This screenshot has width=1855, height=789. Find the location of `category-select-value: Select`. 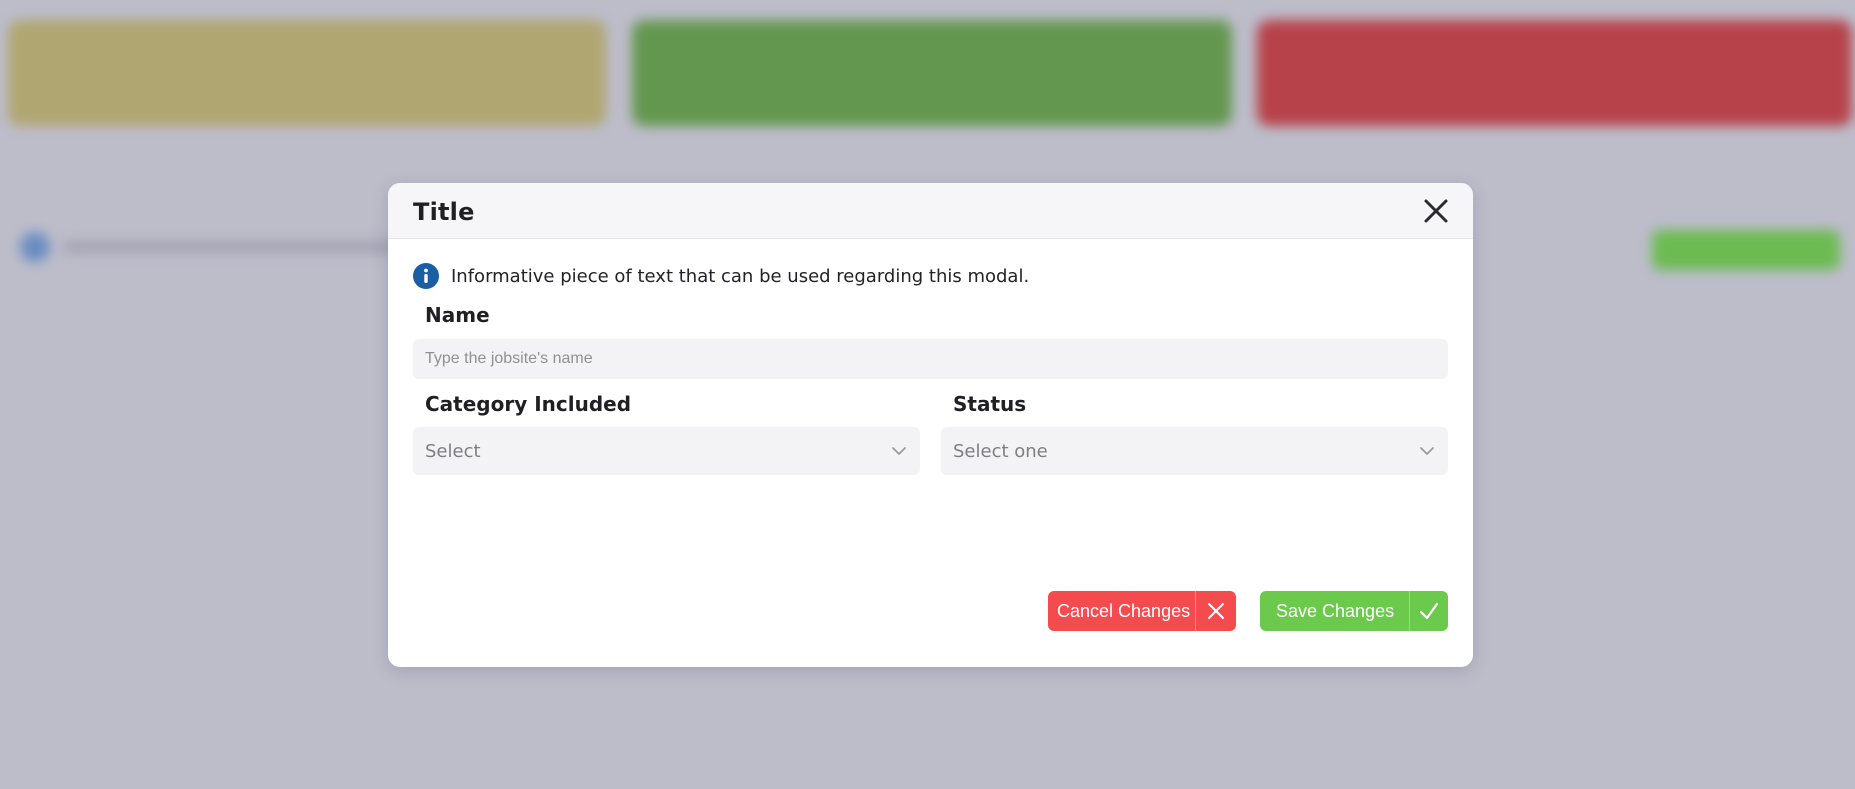

category-select-value: Select is located at coordinates (453, 451).